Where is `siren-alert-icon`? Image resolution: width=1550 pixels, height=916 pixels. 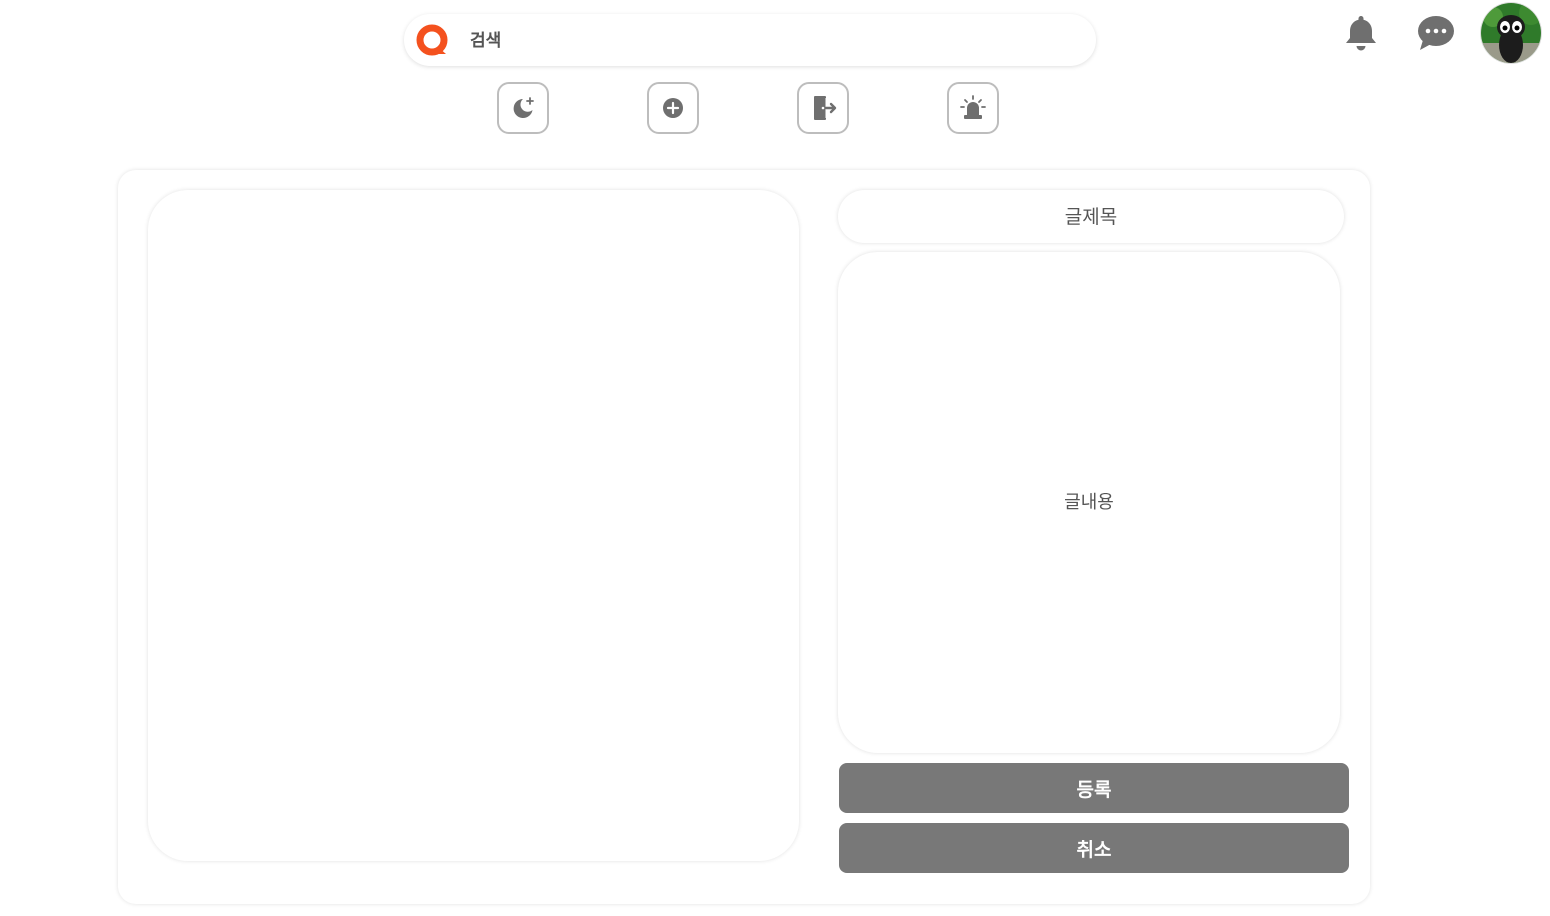 siren-alert-icon is located at coordinates (973, 107).